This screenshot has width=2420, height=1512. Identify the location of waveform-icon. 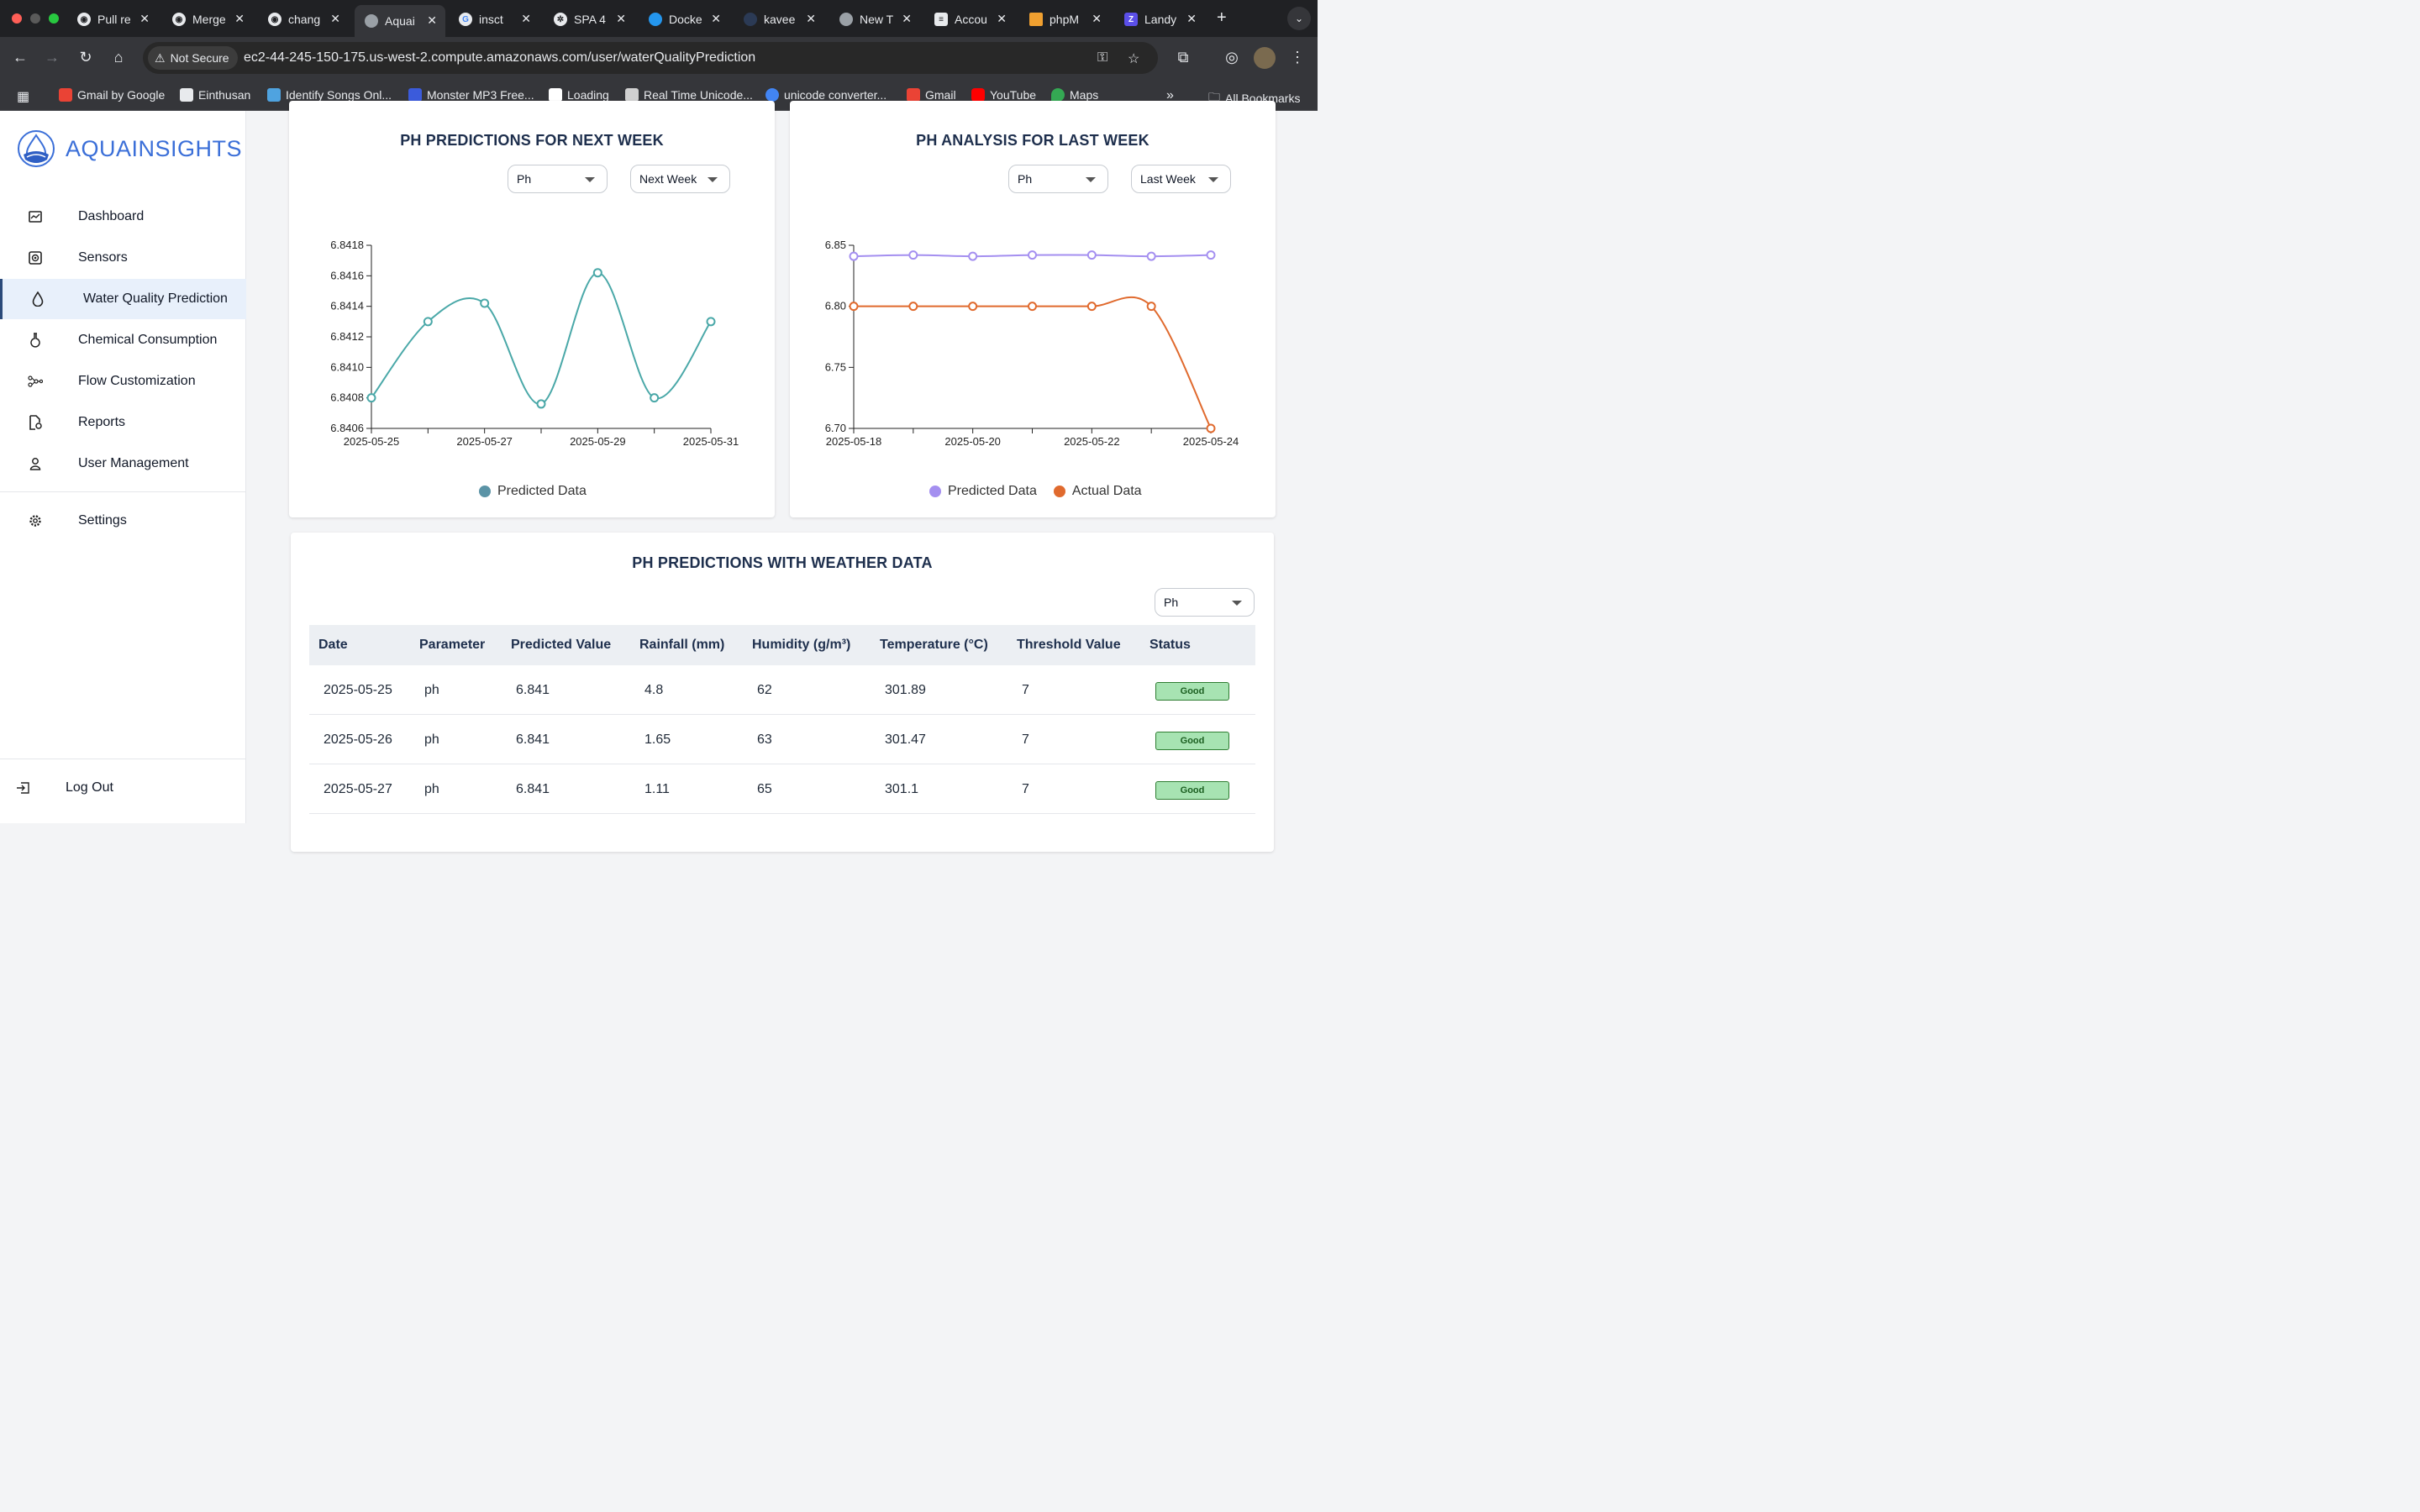
(274, 95).